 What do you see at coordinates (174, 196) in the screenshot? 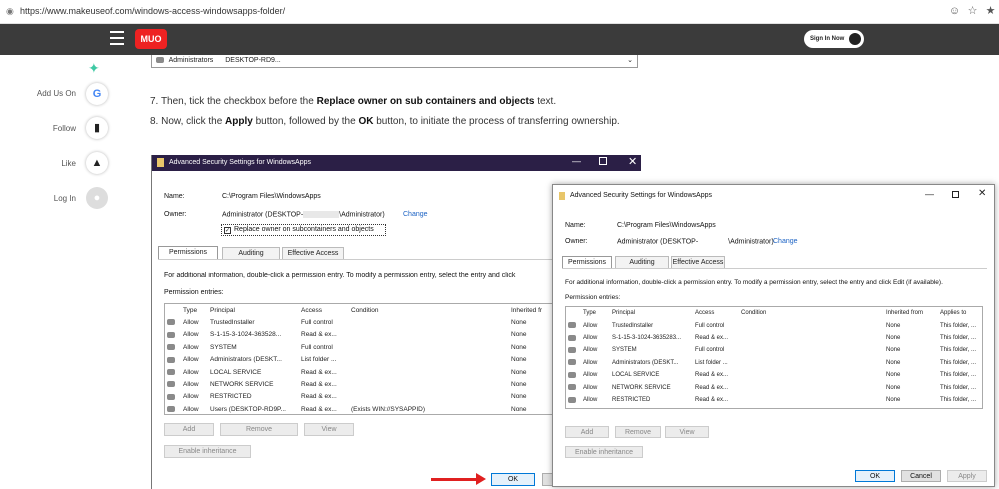
I see `name-label: Name:` at bounding box center [174, 196].